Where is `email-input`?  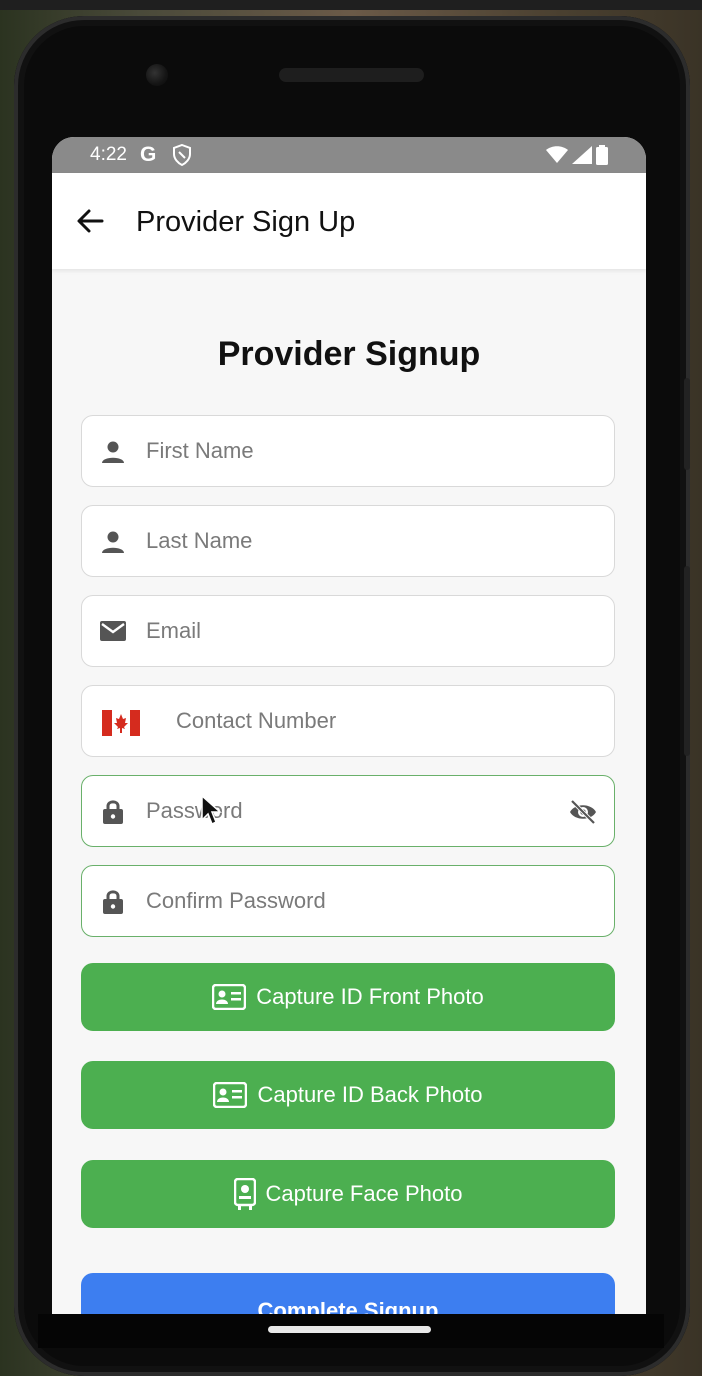
email-input is located at coordinates (346, 631).